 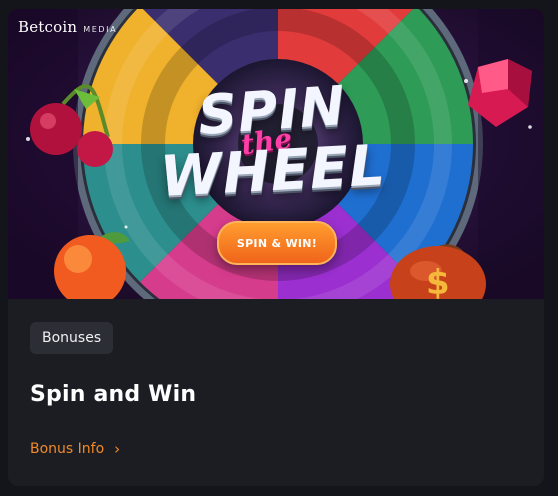 I want to click on bonus-info-link: Bonus Info ›, so click(x=75, y=449).